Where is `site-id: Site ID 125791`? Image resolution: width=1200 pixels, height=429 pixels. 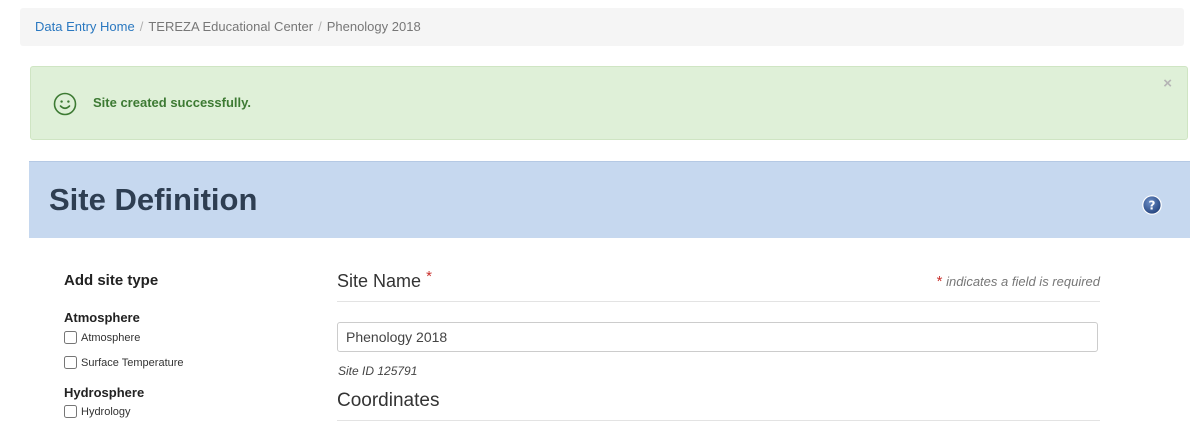 site-id: Site ID 125791 is located at coordinates (378, 371).